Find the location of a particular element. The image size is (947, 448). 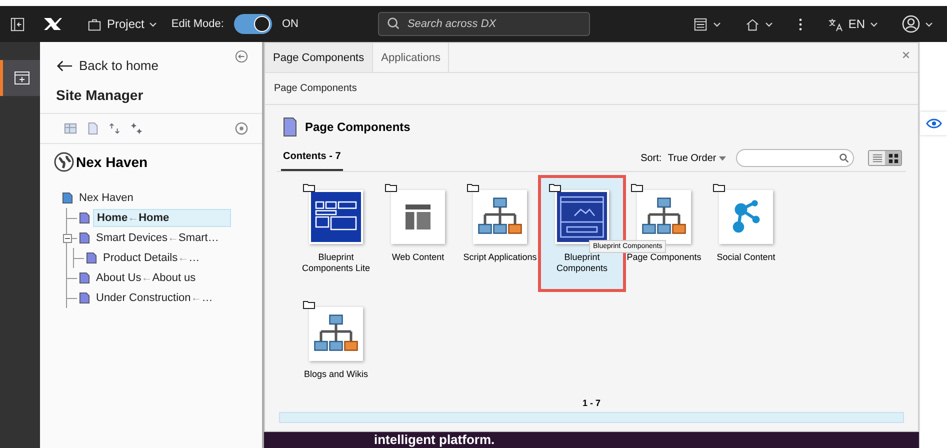

move-up-down-icon is located at coordinates (114, 128).